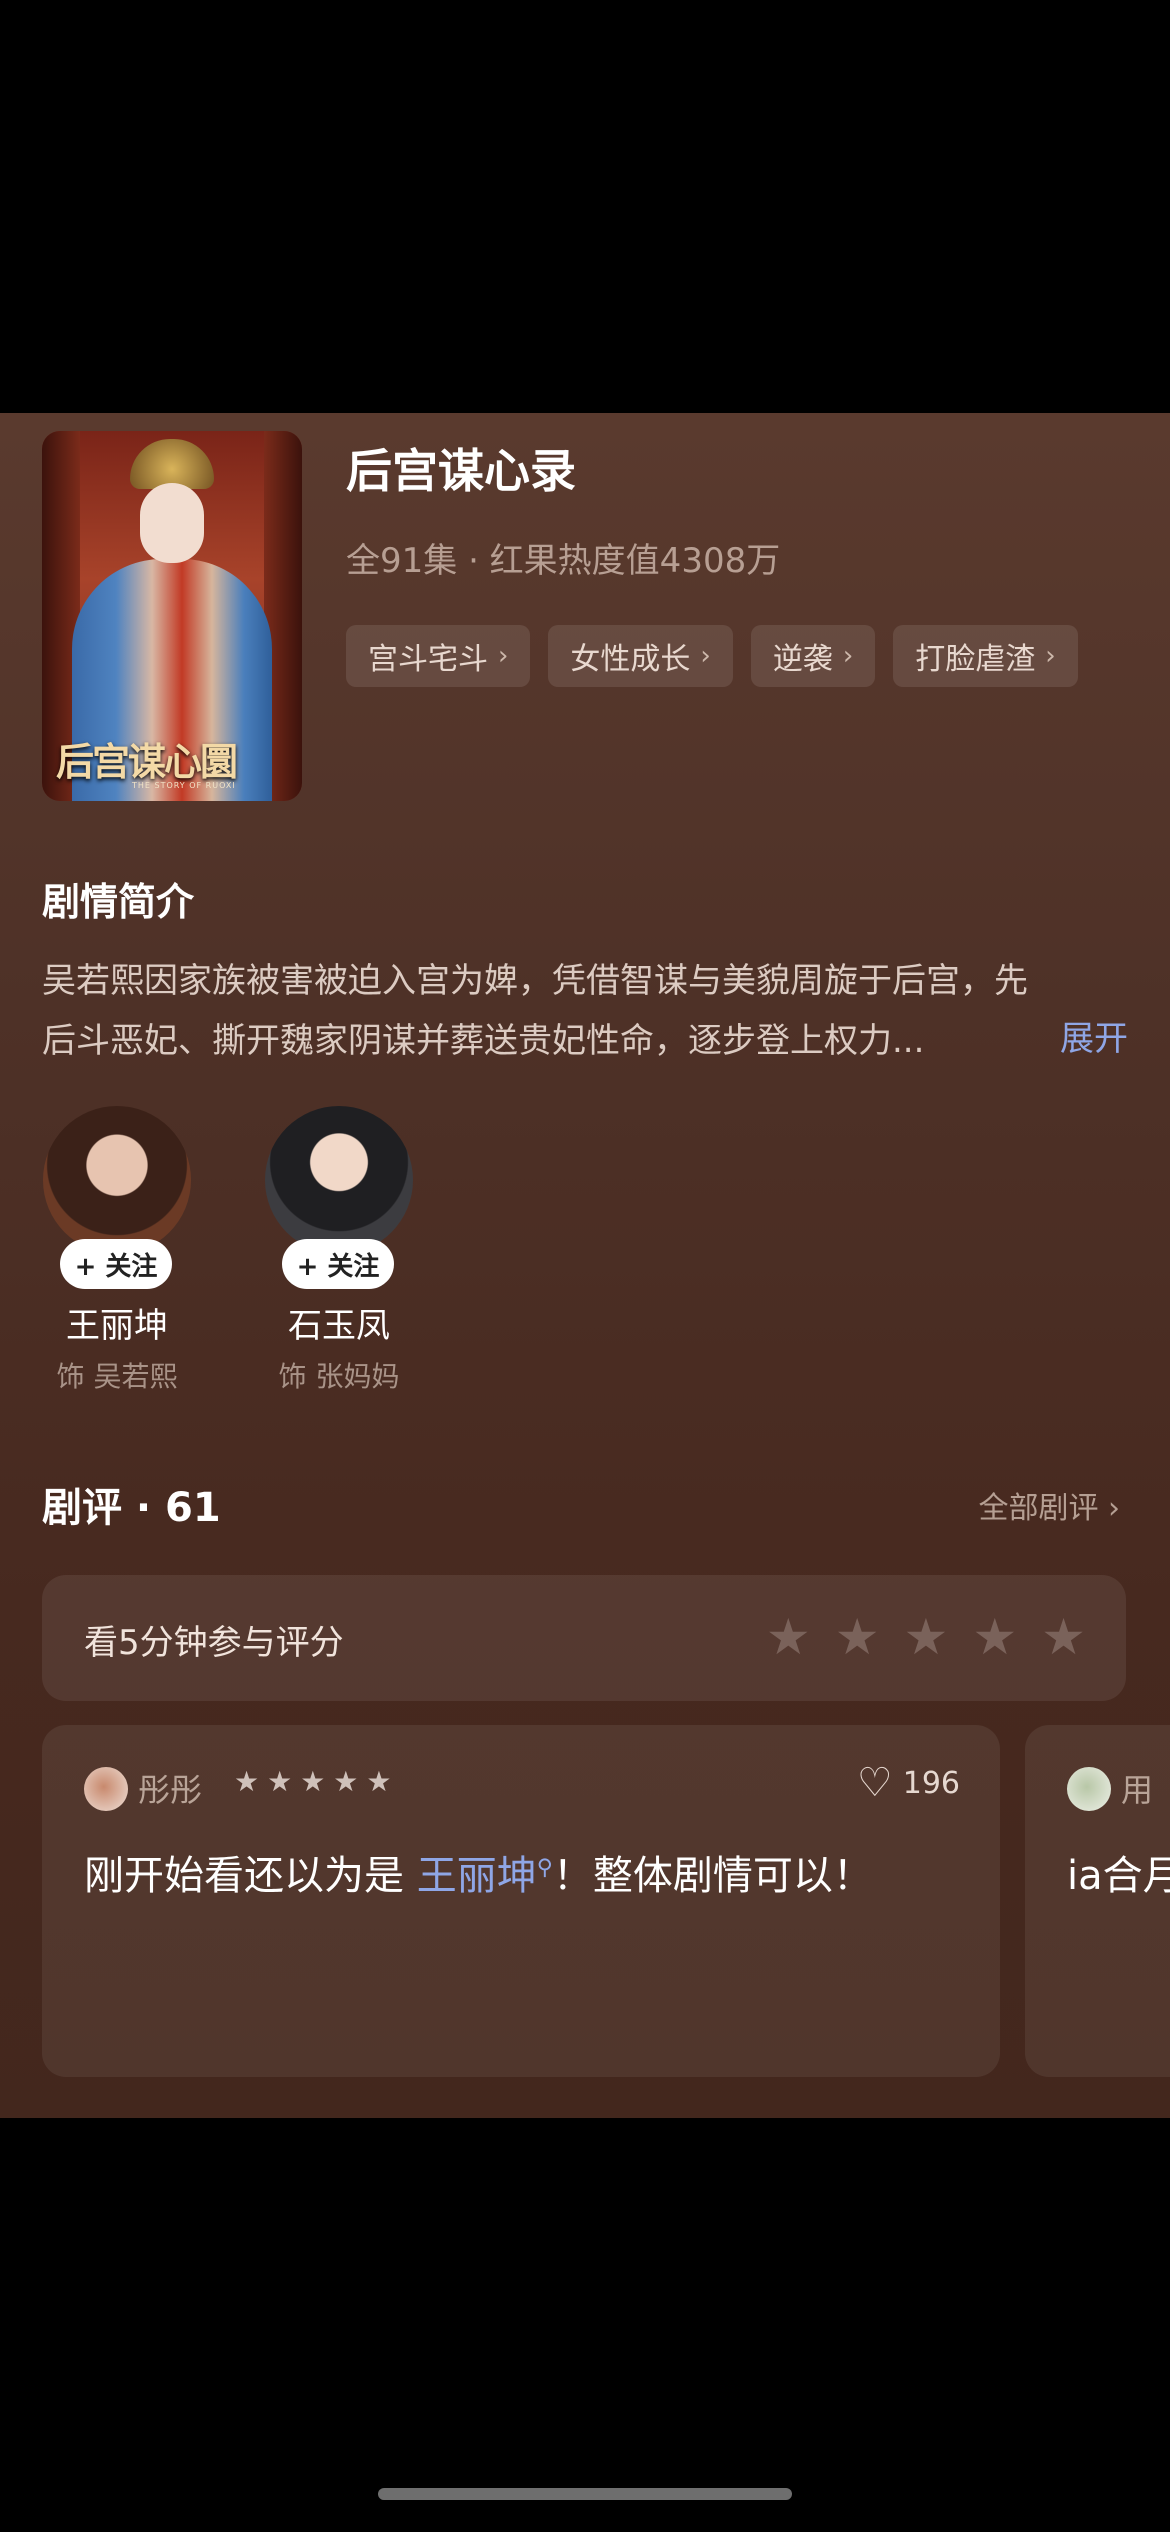  What do you see at coordinates (544, 1868) in the screenshot?
I see `search-icon: ⚲` at bounding box center [544, 1868].